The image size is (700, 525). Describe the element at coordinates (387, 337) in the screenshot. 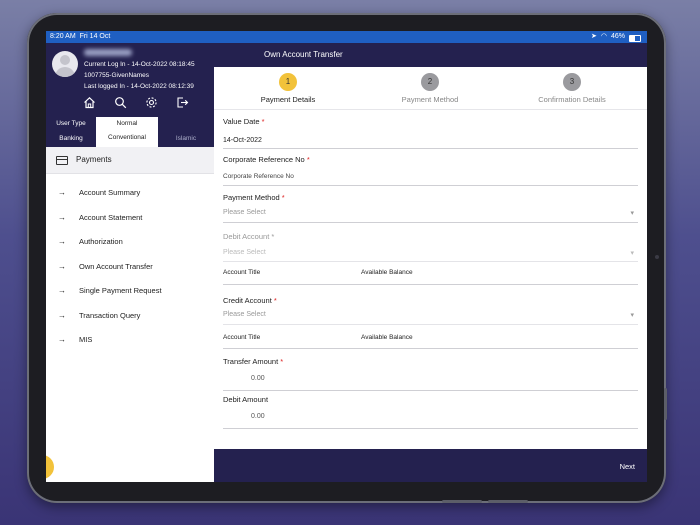

I see `credit-available-balance-label: Available Balance` at that location.